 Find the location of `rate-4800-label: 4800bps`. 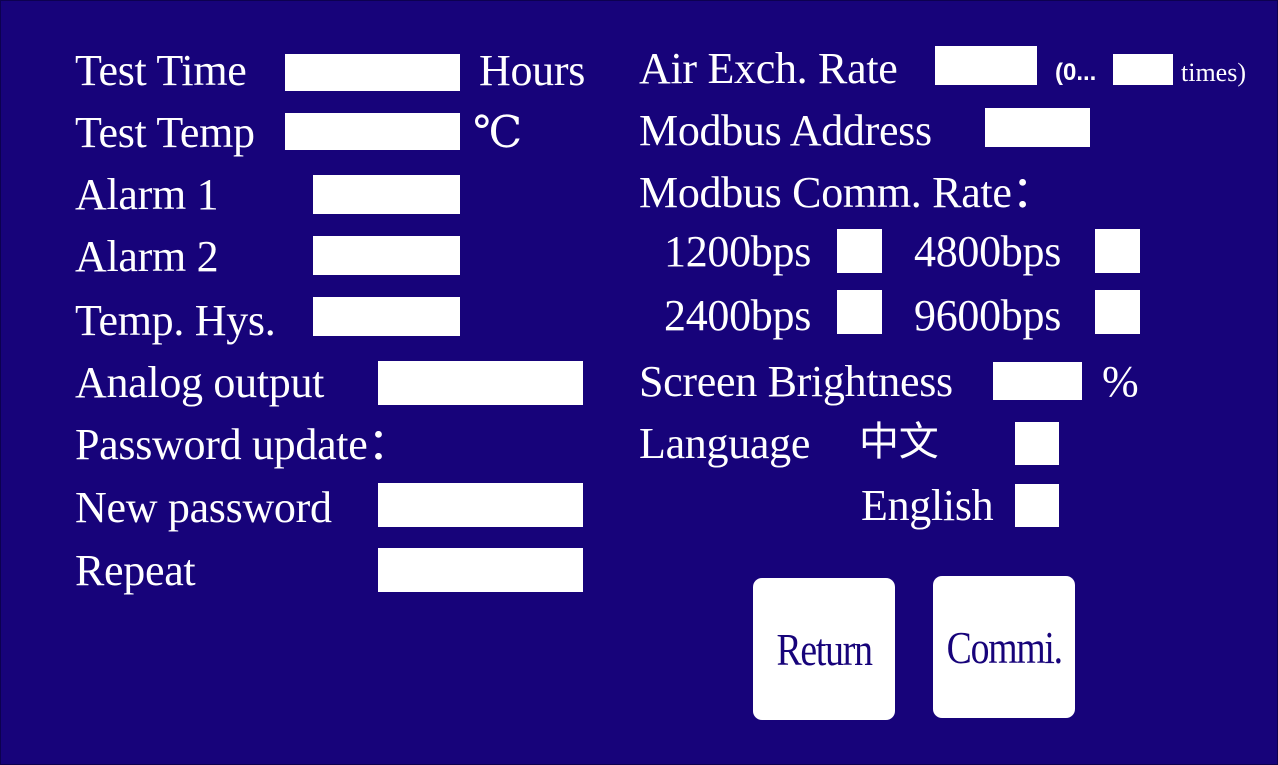

rate-4800-label: 4800bps is located at coordinates (988, 251).